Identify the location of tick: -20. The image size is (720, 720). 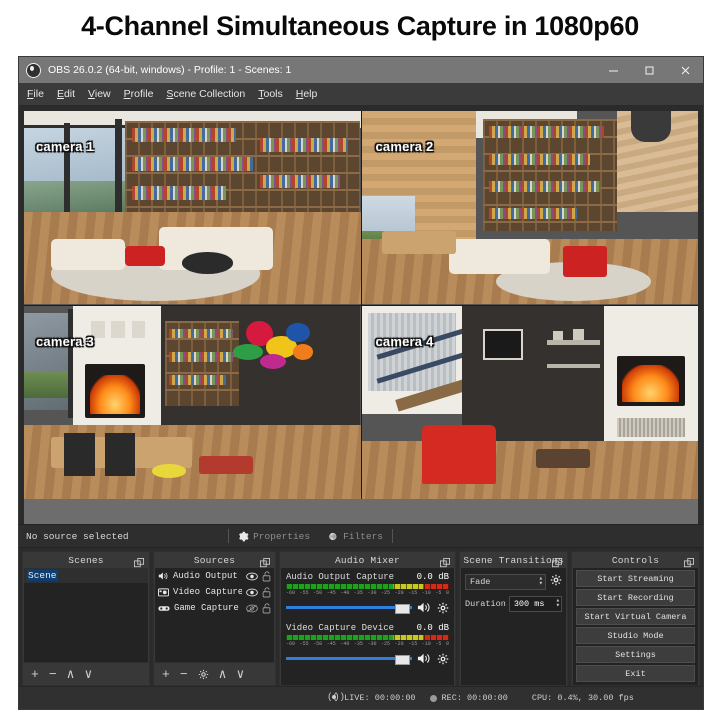
(399, 644).